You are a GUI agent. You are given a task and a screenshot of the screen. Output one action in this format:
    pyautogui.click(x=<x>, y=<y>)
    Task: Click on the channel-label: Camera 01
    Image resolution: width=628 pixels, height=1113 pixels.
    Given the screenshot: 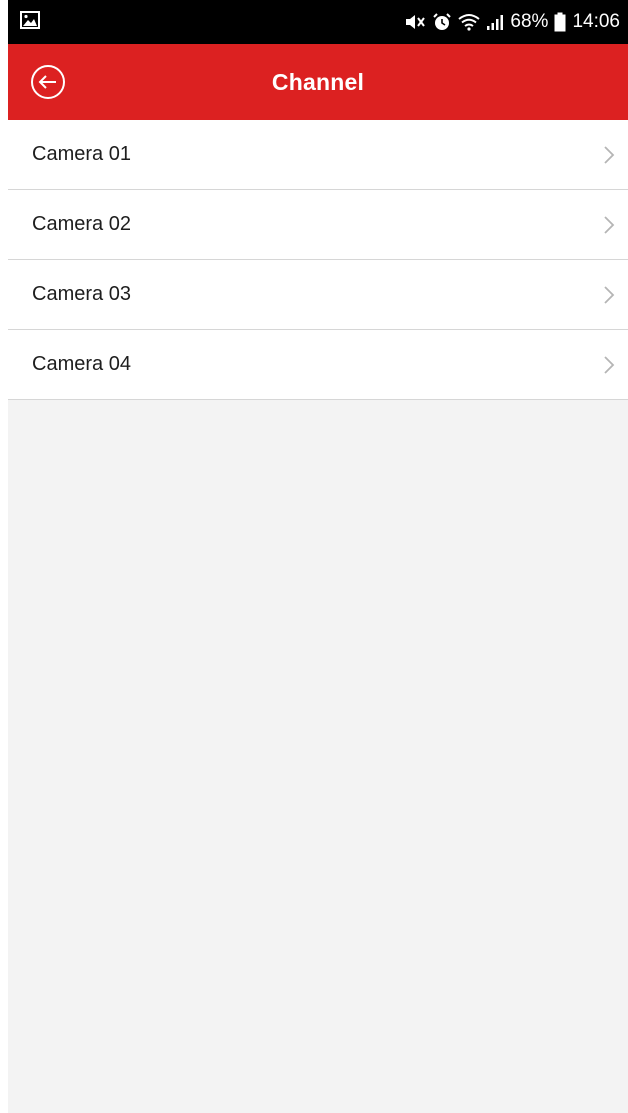 What is the action you would take?
    pyautogui.click(x=81, y=154)
    